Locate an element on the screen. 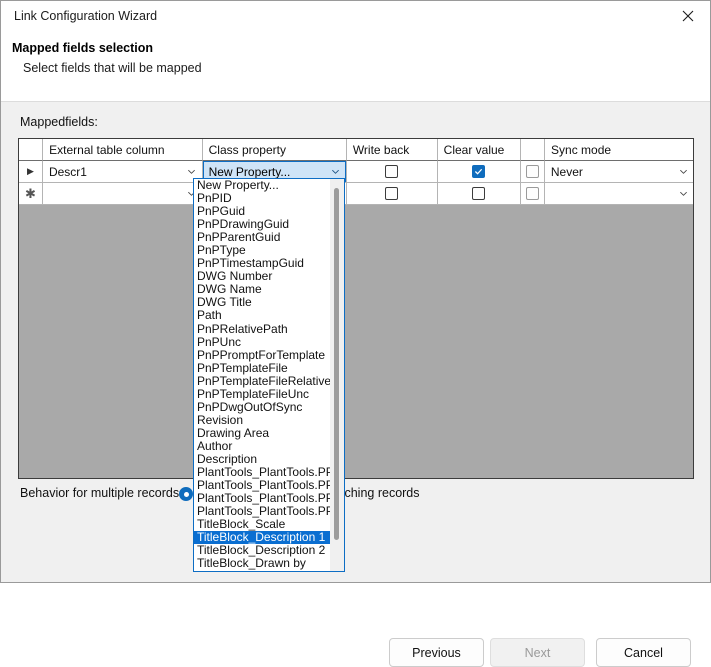  column-header-clear-value: Clear value is located at coordinates (479, 150).